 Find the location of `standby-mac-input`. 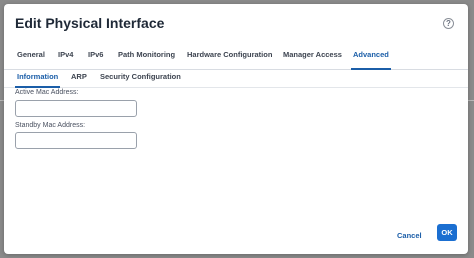

standby-mac-input is located at coordinates (76, 140).